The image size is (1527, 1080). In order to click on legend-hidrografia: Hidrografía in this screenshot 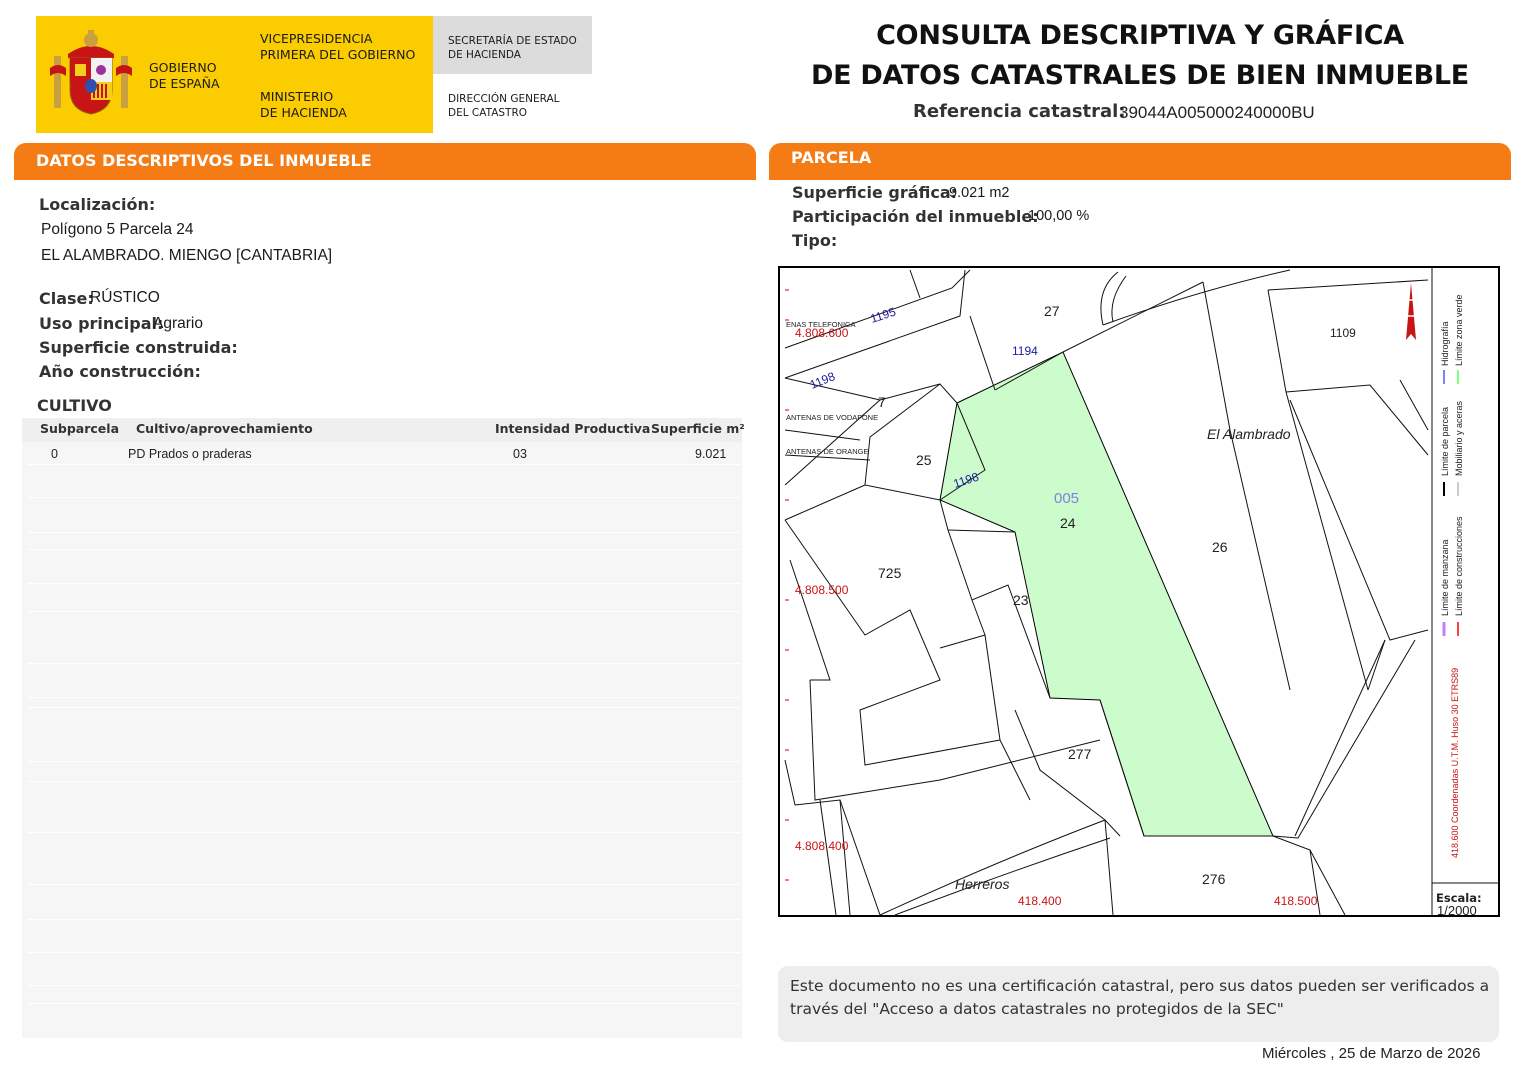, I will do `click(1445, 343)`.